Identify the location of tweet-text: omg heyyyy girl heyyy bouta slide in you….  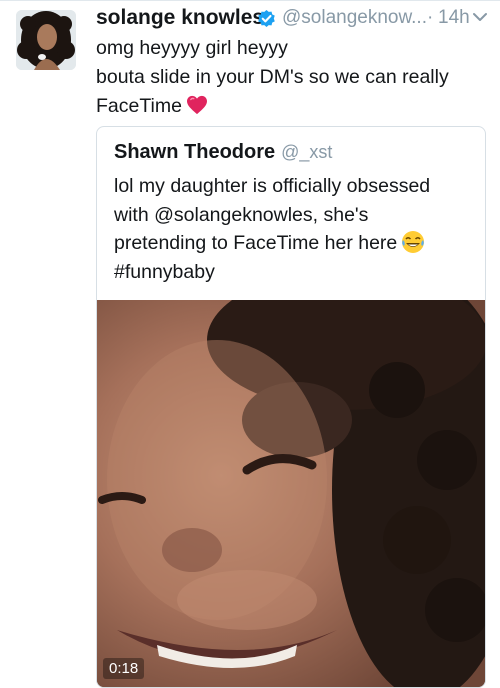
(294, 77).